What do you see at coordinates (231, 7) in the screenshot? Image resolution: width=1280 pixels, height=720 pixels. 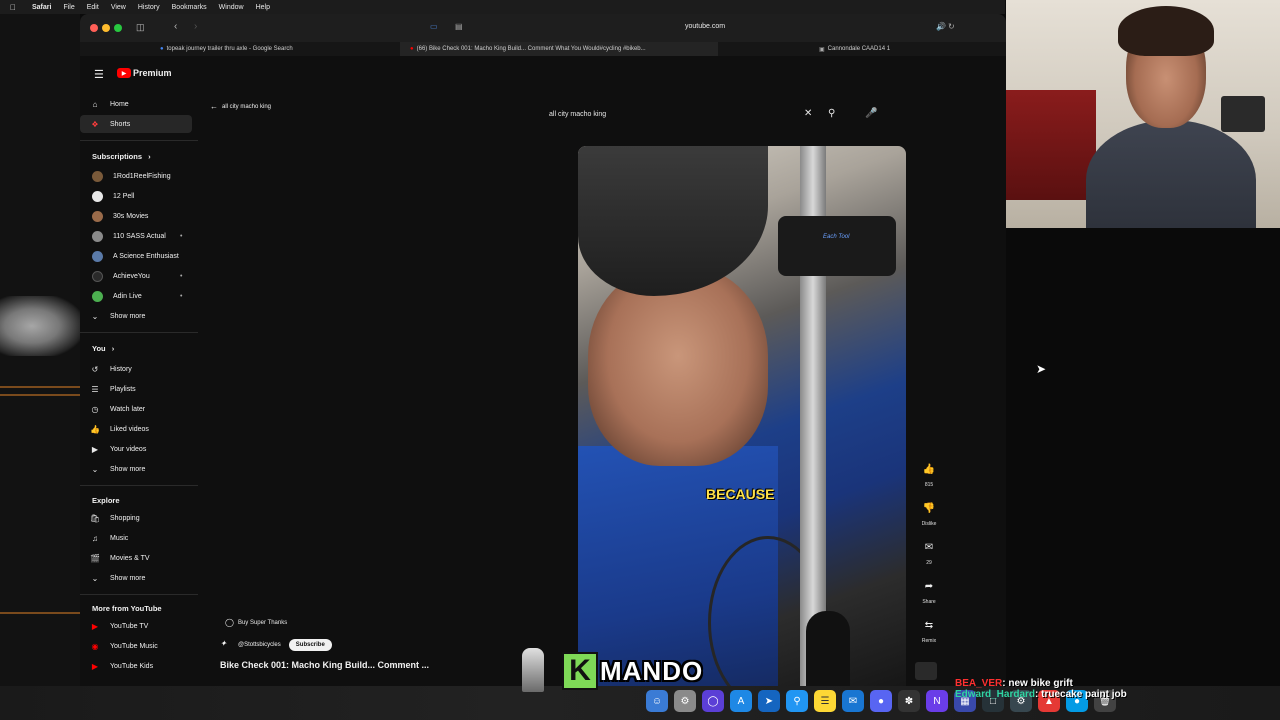 I see `menu-item-window: Window` at bounding box center [231, 7].